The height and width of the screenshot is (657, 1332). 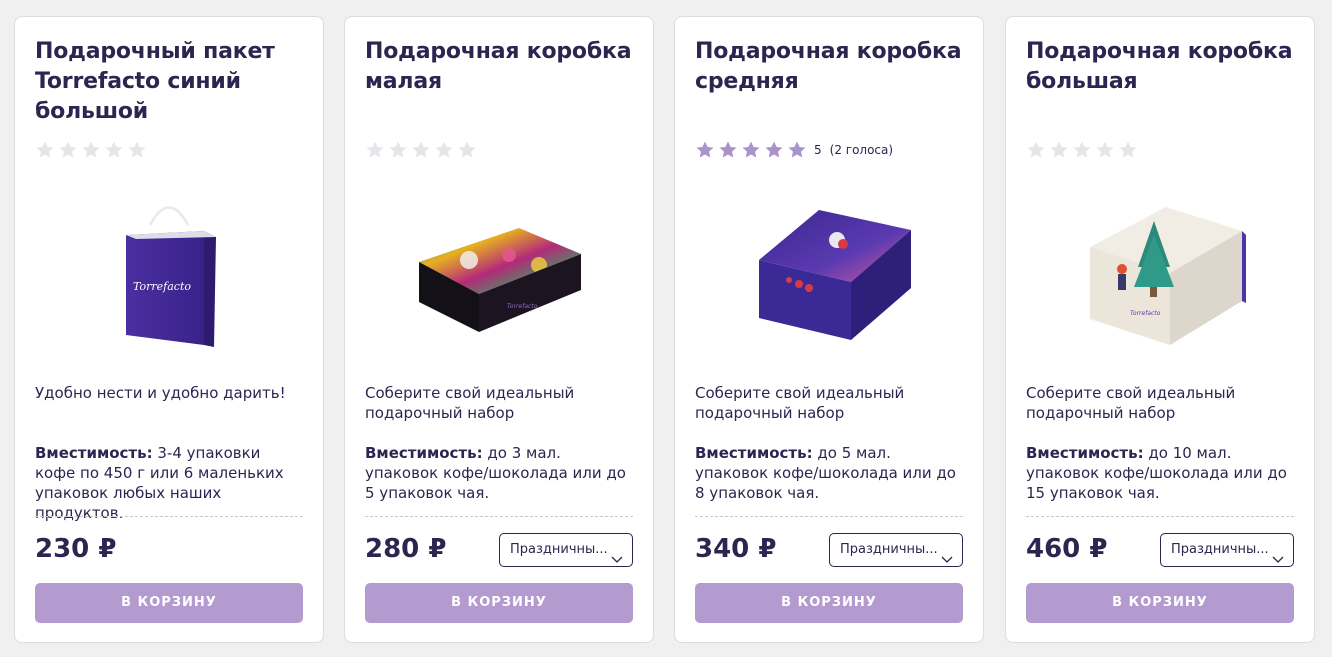 What do you see at coordinates (861, 150) in the screenshot?
I see `rating-votes: (2 голоса)` at bounding box center [861, 150].